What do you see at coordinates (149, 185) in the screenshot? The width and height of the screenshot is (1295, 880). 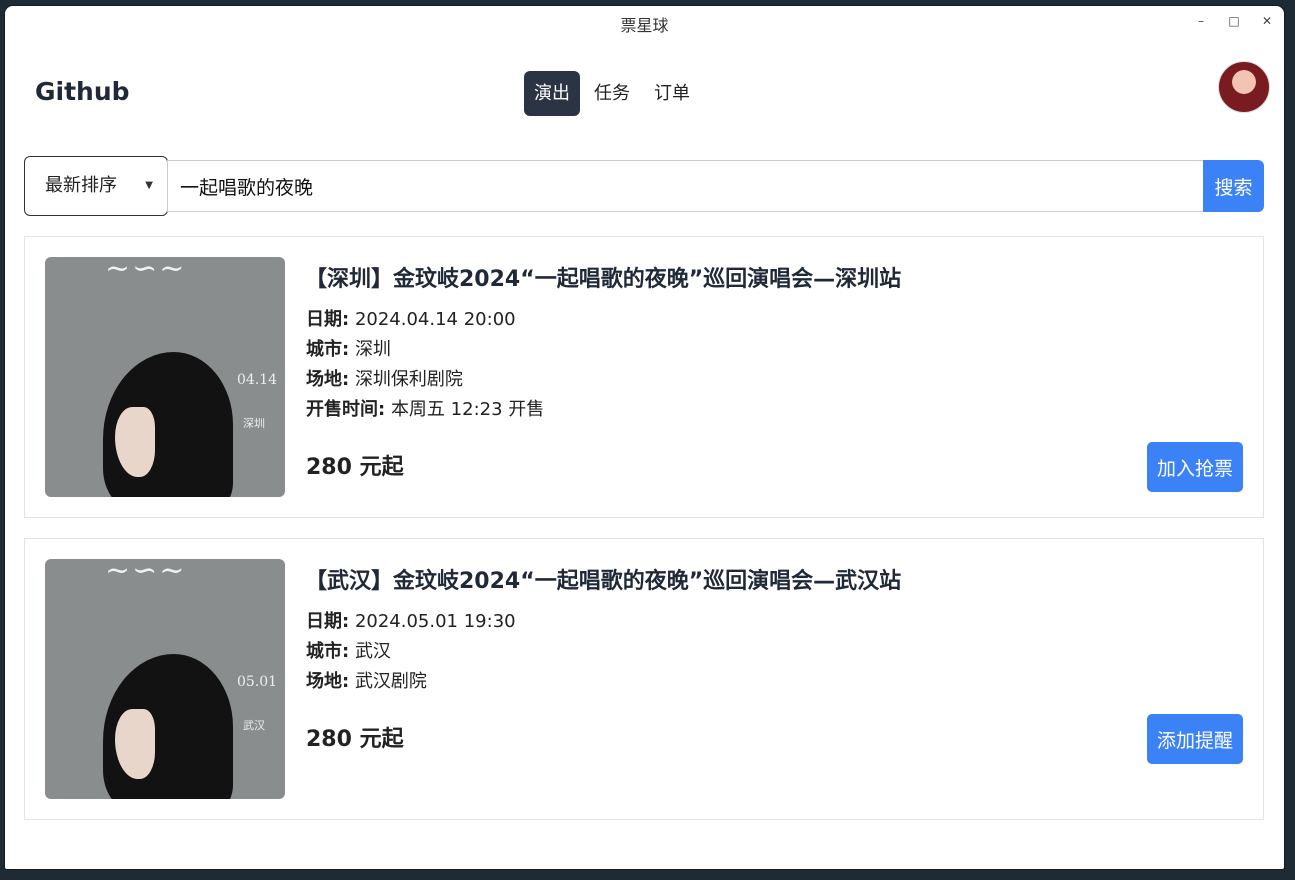 I see `chevron-down-icon: ▼` at bounding box center [149, 185].